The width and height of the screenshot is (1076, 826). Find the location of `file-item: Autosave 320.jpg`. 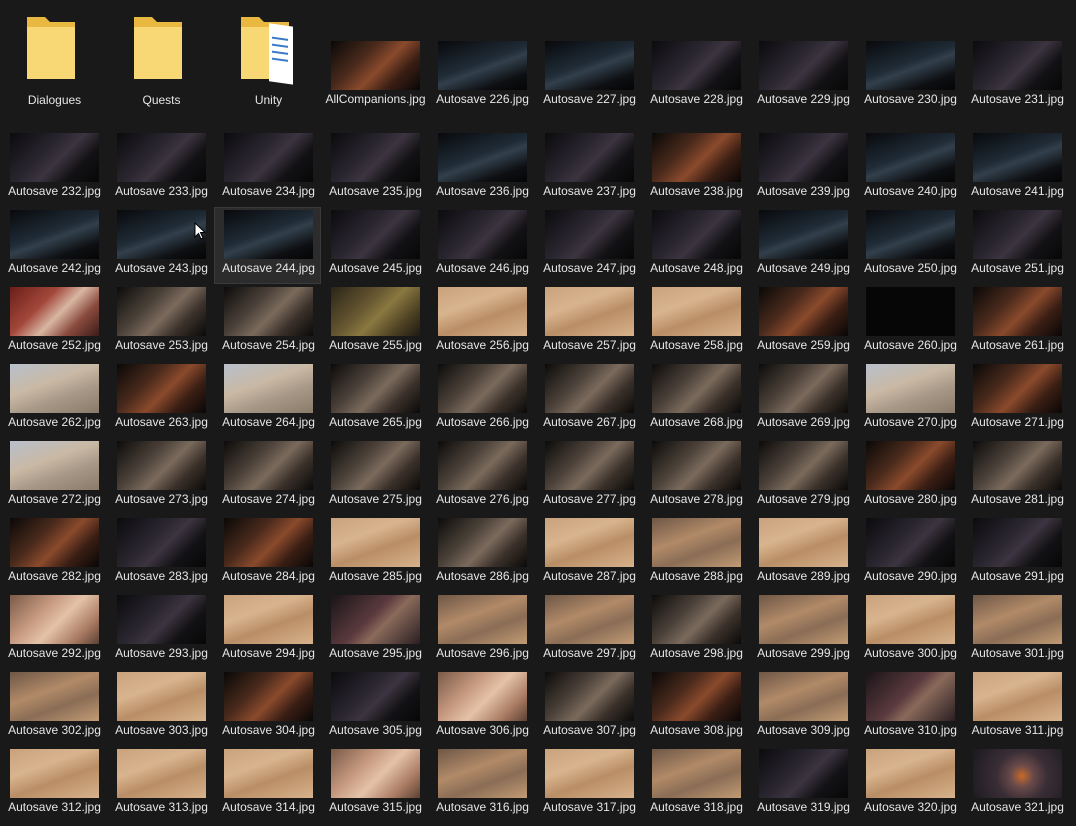

file-item: Autosave 320.jpg is located at coordinates (909, 784).